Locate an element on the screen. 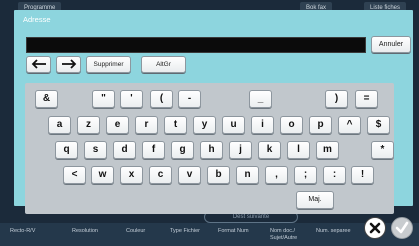  ok-button is located at coordinates (402, 228).